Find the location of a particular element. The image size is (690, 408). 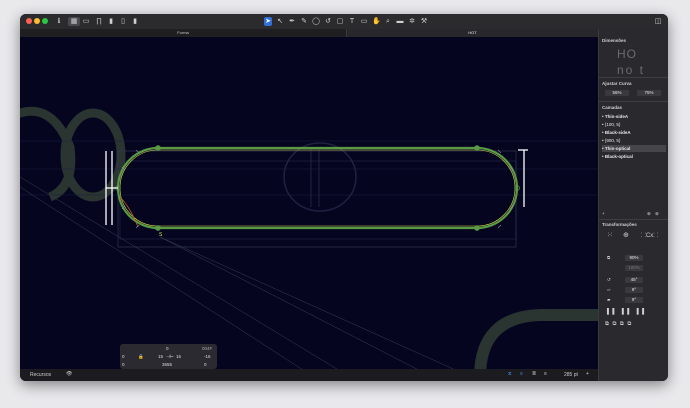

zoom-icon: ⌕ is located at coordinates (388, 21).